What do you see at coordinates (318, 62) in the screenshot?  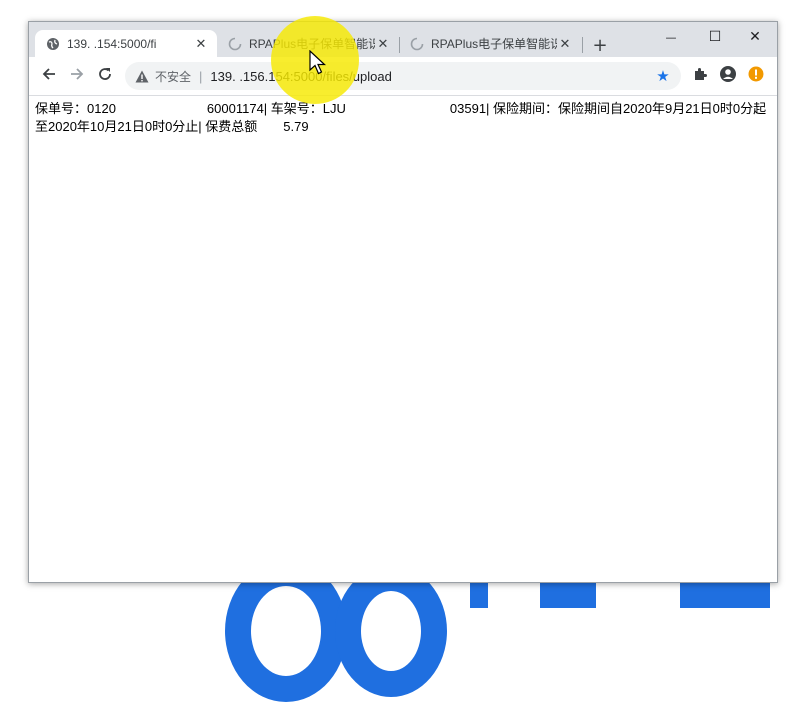 I see `mouse-cursor-icon` at bounding box center [318, 62].